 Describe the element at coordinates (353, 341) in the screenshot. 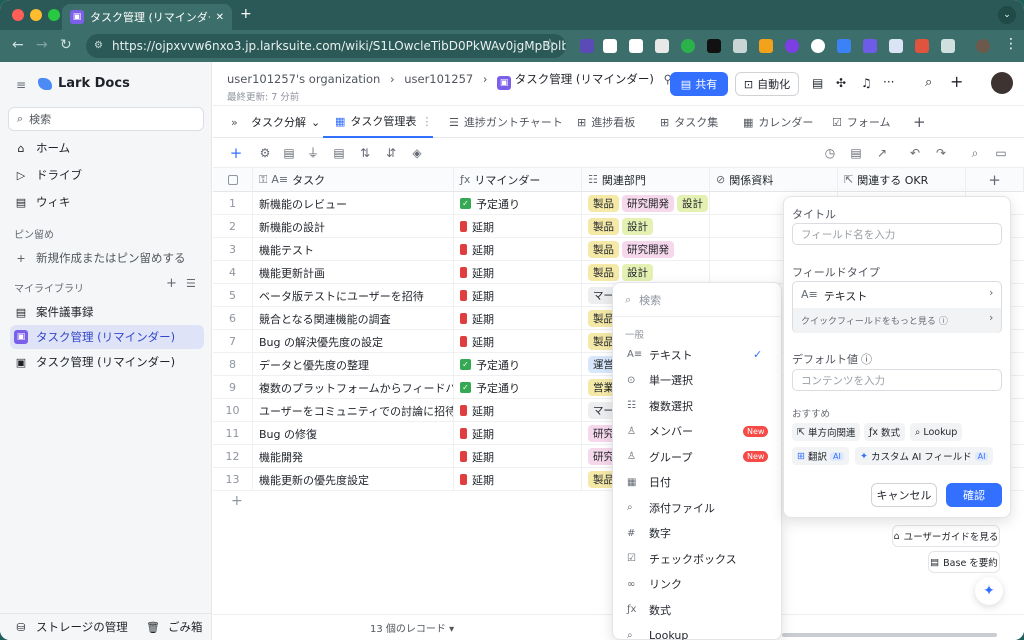

I see `task-cell: Bug の解決優先度の設定` at that location.